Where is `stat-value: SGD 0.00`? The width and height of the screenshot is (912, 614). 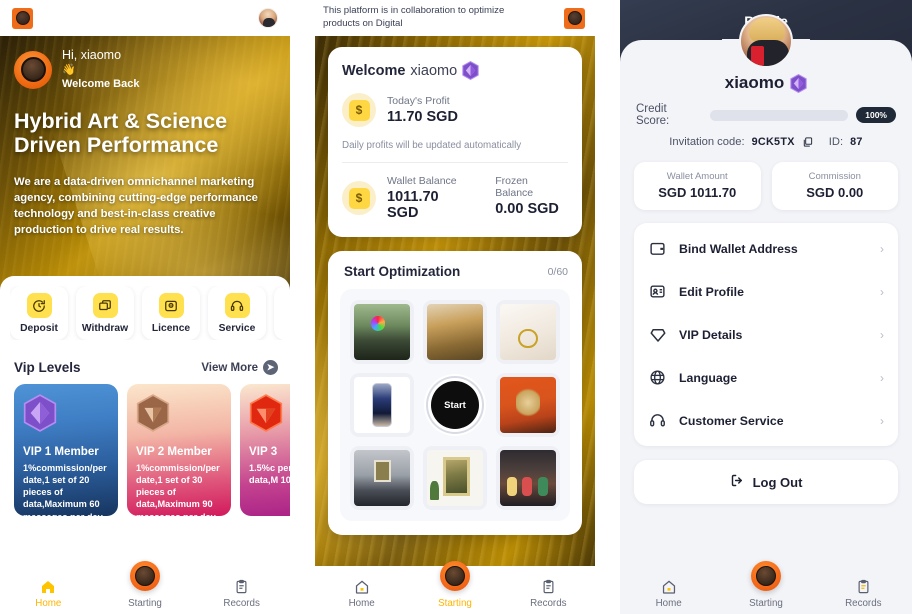
stat-value: SGD 0.00 is located at coordinates (835, 192).